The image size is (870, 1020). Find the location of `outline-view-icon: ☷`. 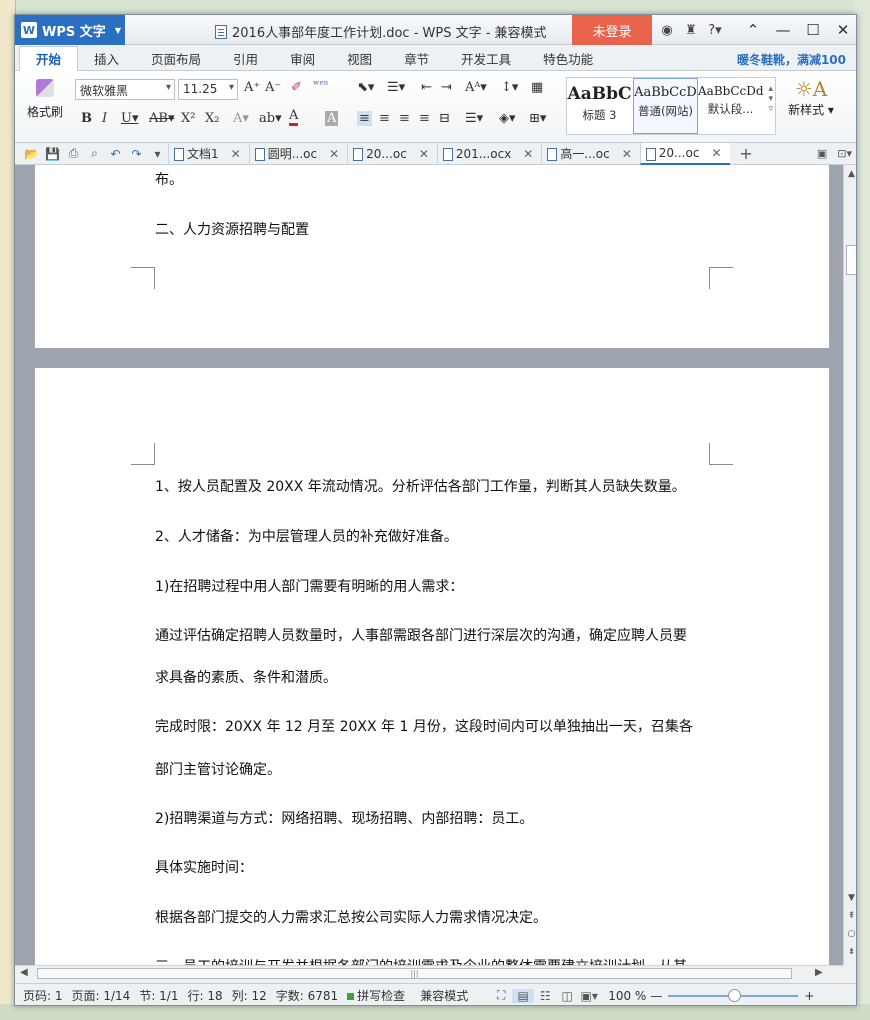

outline-view-icon: ☷ is located at coordinates (545, 996).